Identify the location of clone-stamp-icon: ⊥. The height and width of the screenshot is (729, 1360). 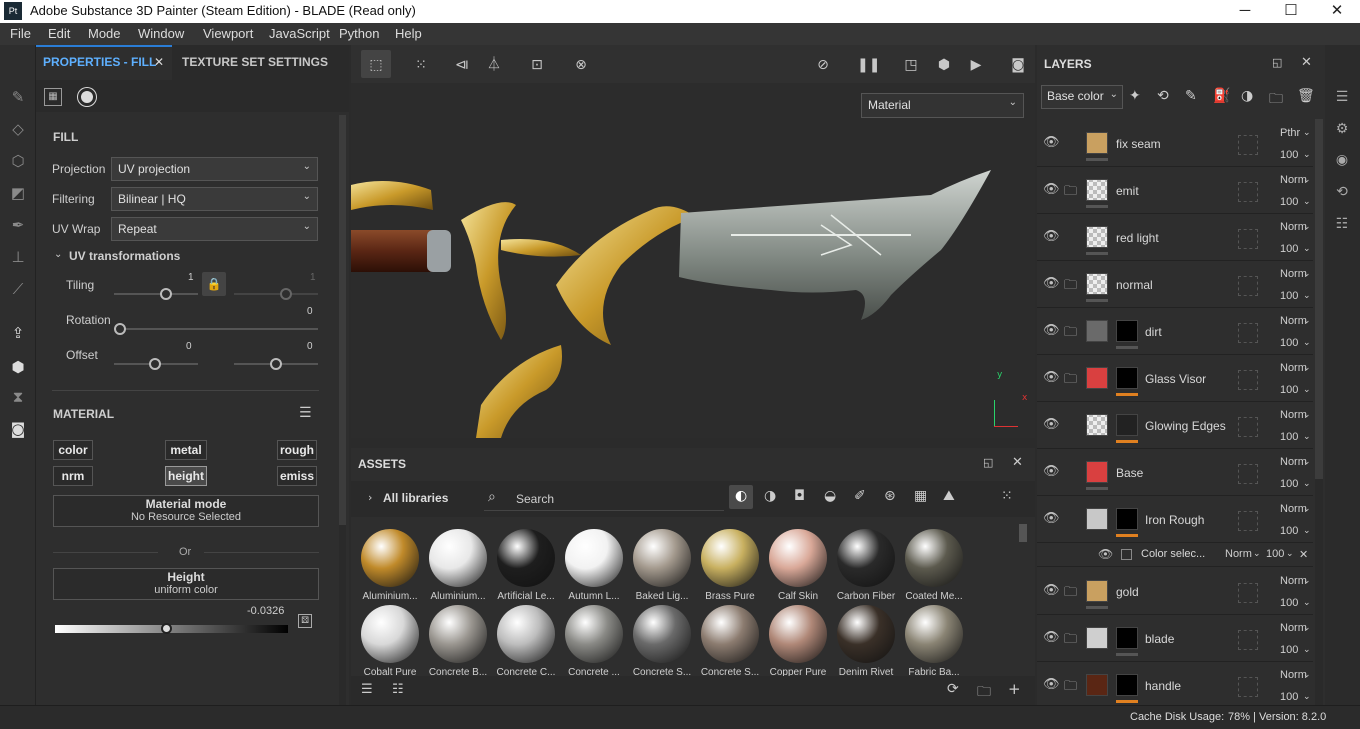
(18, 257).